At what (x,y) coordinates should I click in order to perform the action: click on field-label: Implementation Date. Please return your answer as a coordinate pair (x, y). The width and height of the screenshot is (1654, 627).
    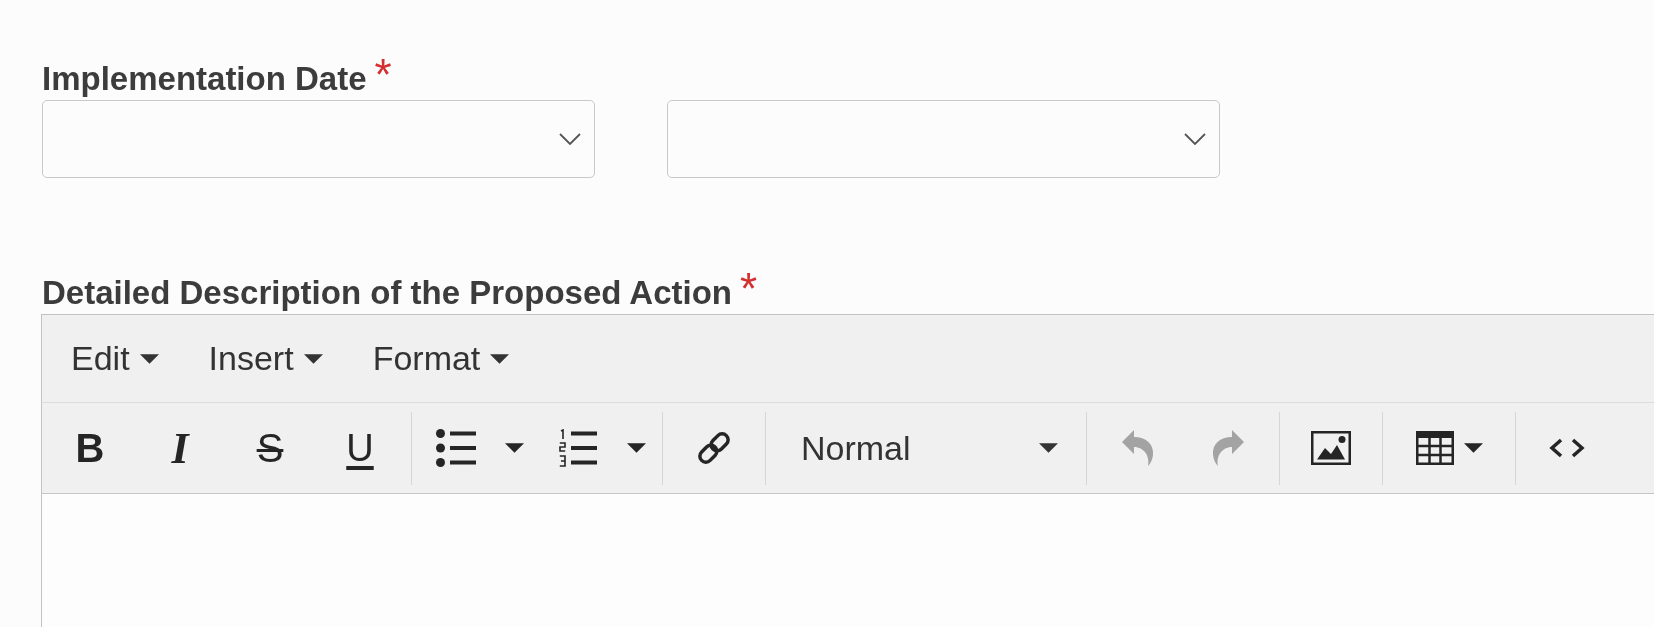
    Looking at the image, I should click on (204, 79).